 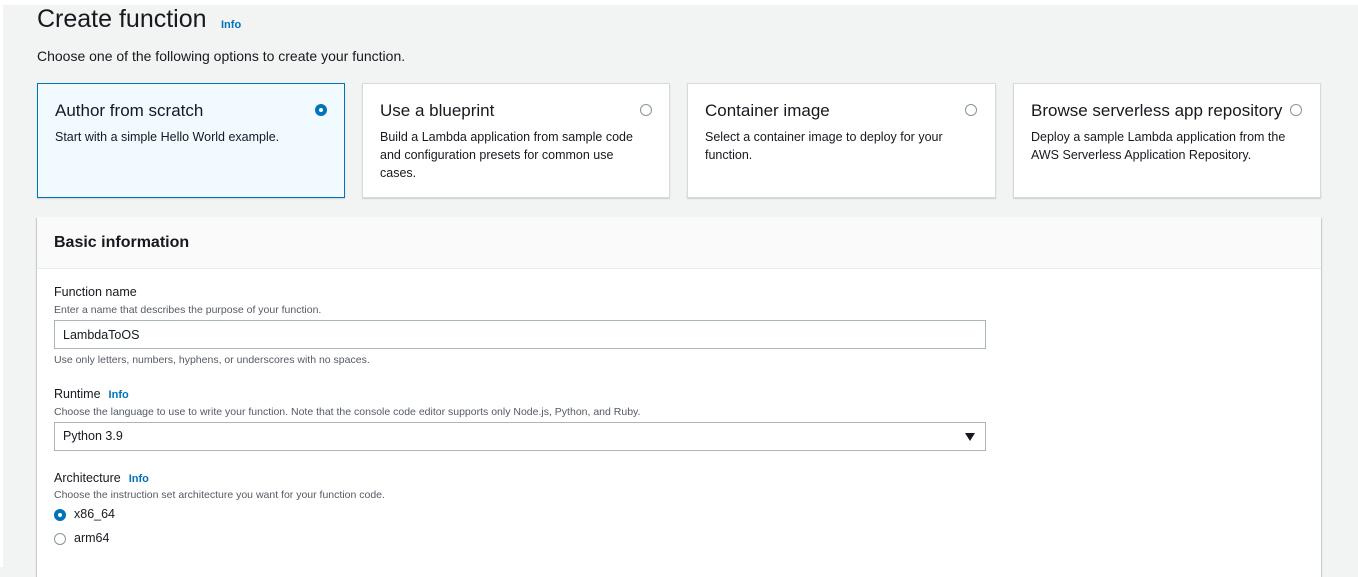 I want to click on caret-down-icon, so click(x=970, y=437).